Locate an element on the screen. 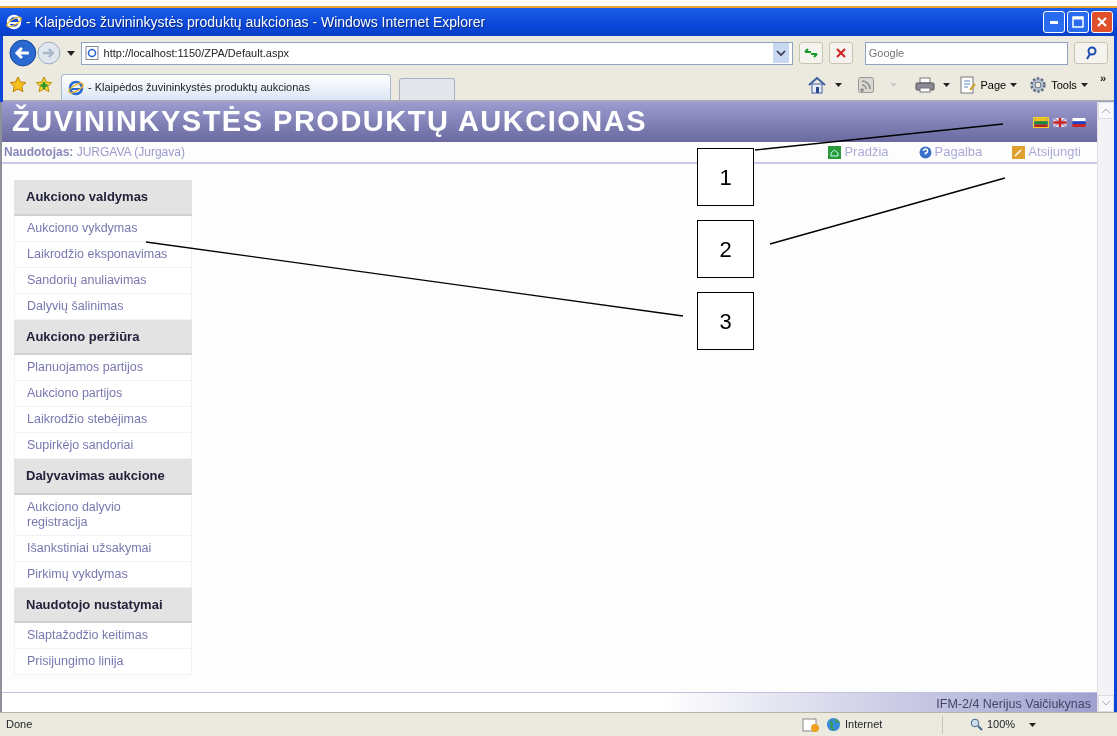 The image size is (1117, 736). search-button is located at coordinates (1091, 53).